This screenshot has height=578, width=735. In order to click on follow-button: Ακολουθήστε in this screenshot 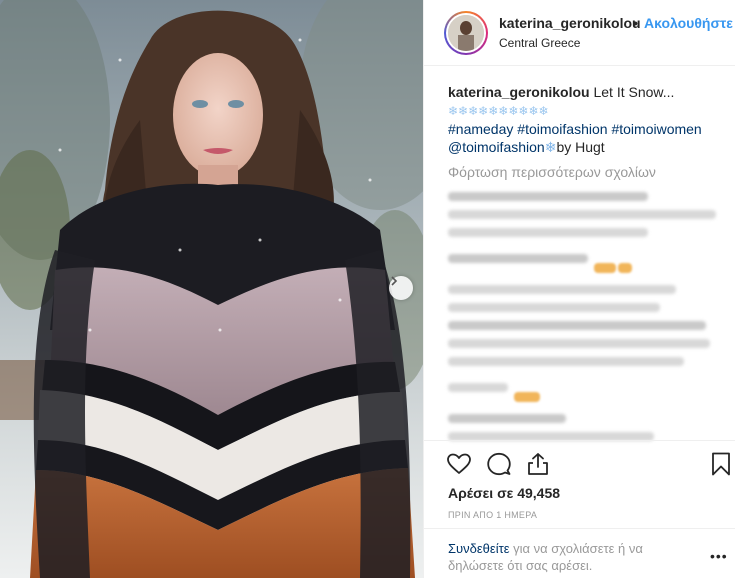, I will do `click(688, 23)`.